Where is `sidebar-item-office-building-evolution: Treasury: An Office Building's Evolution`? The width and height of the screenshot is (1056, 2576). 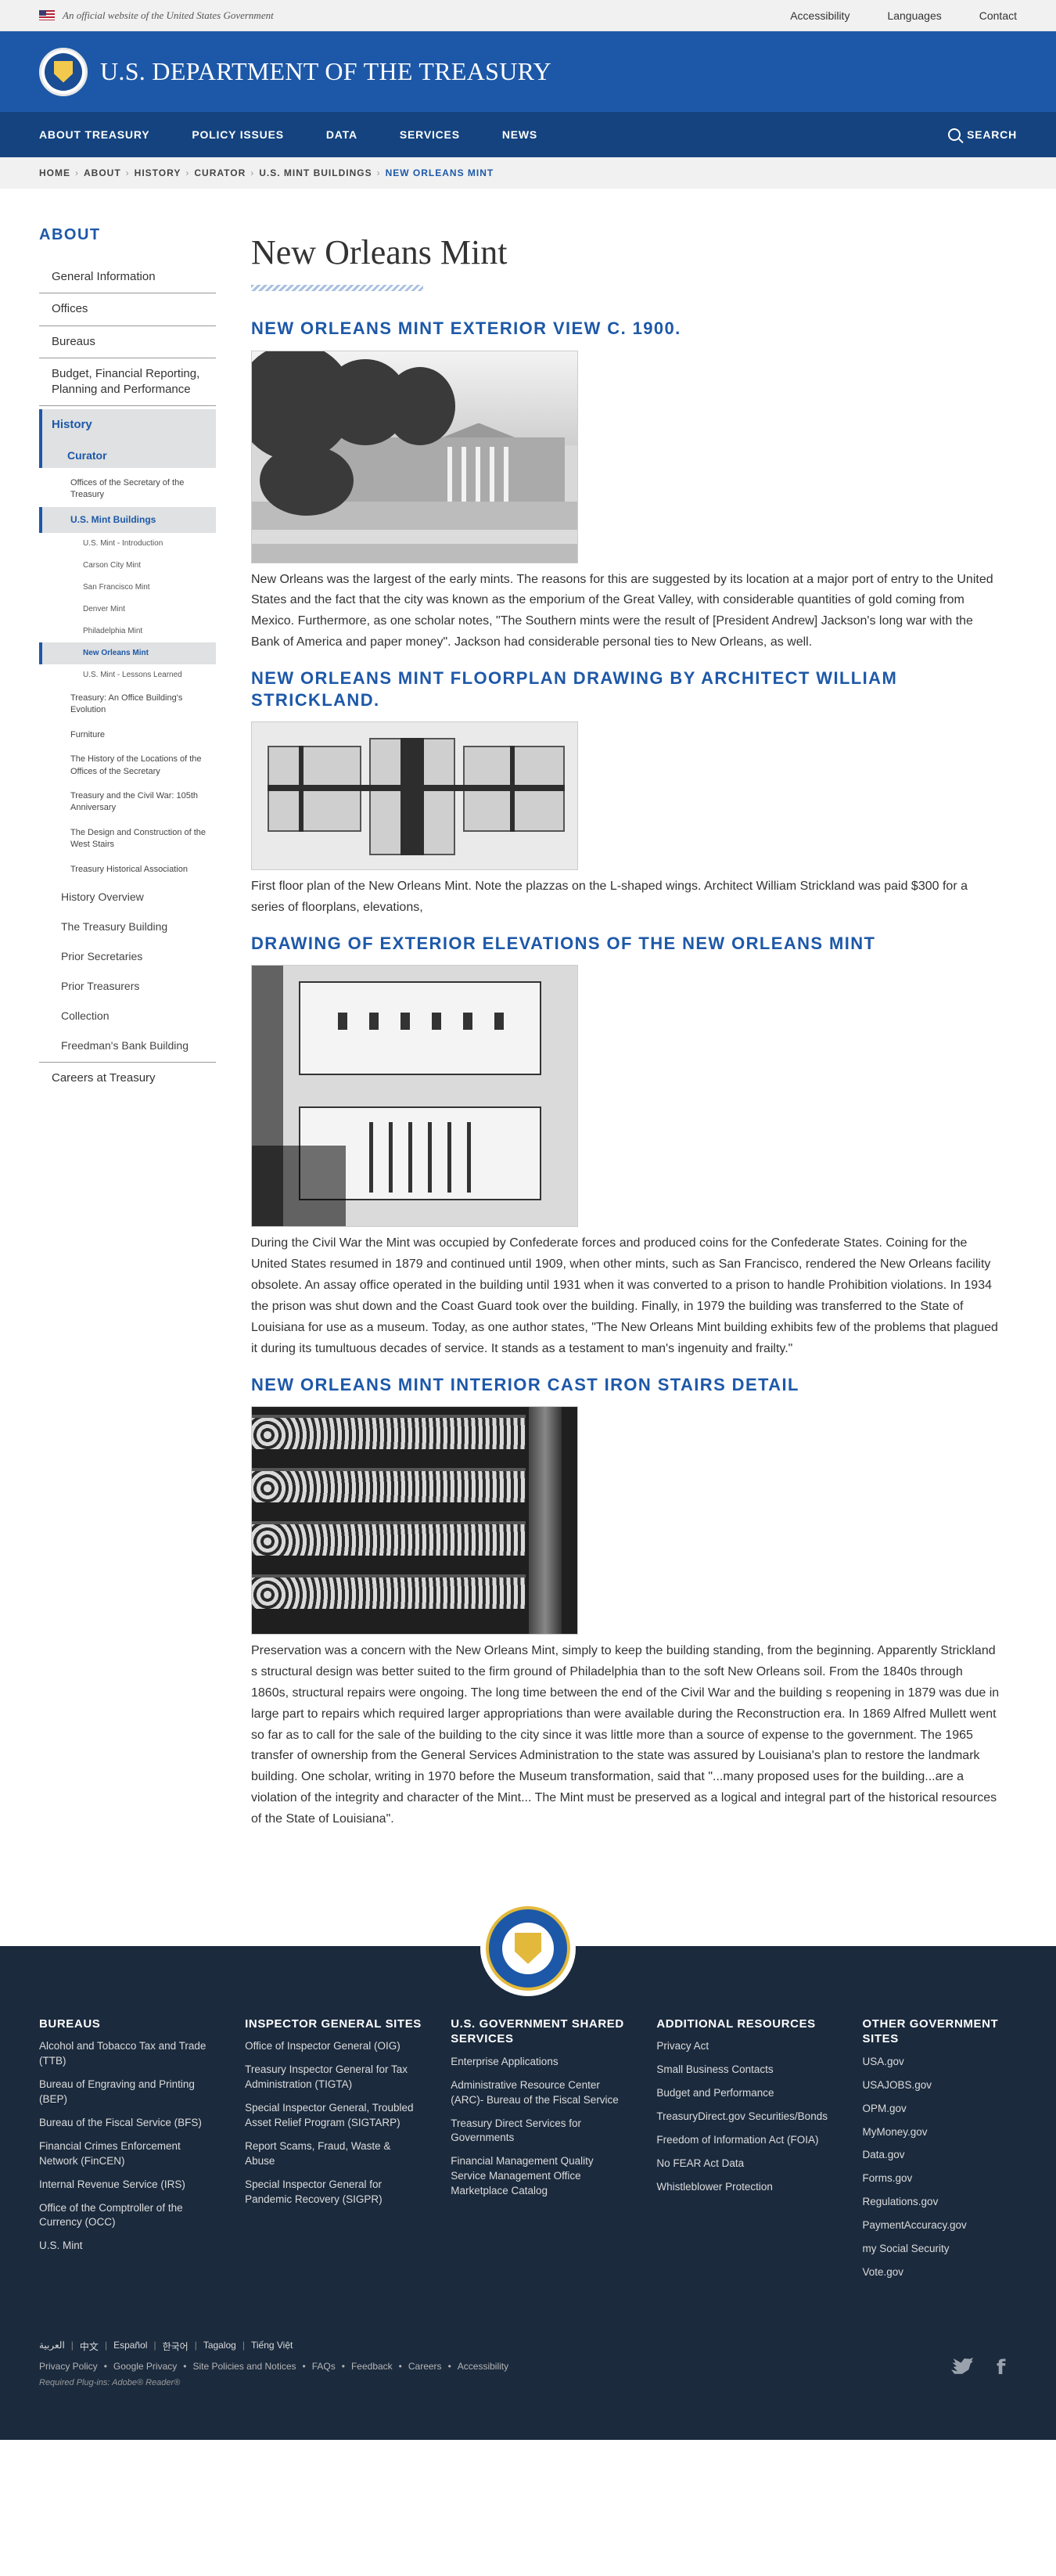 sidebar-item-office-building-evolution: Treasury: An Office Building's Evolution is located at coordinates (128, 705).